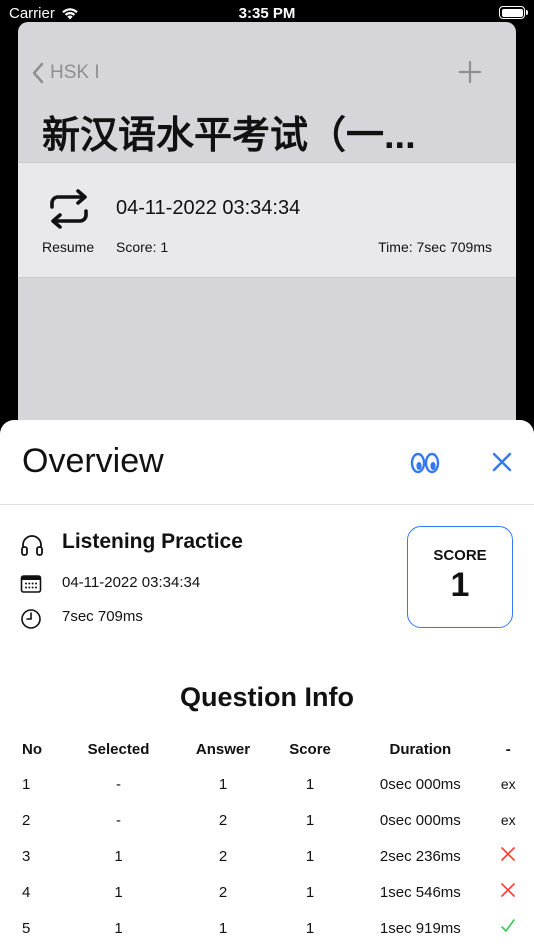  Describe the element at coordinates (32, 749) in the screenshot. I see `col-no: No` at that location.